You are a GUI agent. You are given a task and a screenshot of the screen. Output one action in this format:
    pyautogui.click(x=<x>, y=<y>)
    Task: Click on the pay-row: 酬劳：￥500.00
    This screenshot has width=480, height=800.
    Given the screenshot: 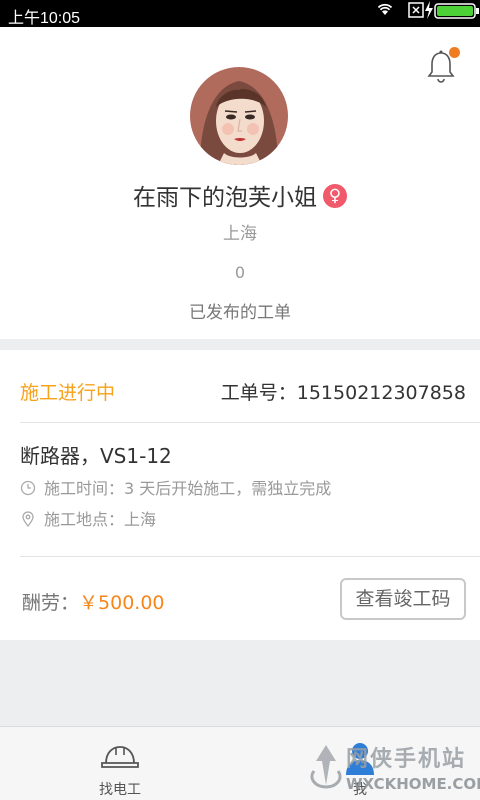 What is the action you would take?
    pyautogui.click(x=93, y=601)
    